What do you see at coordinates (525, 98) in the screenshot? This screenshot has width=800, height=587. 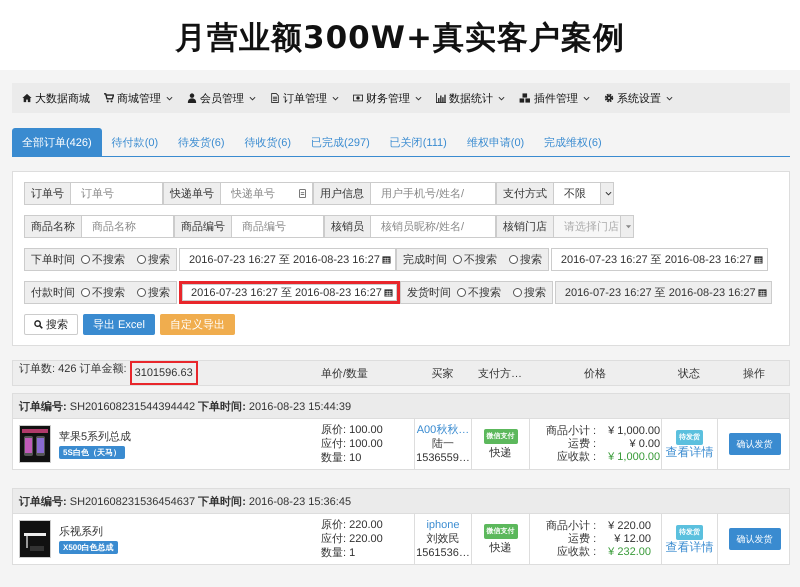 I see `cubes-icon` at bounding box center [525, 98].